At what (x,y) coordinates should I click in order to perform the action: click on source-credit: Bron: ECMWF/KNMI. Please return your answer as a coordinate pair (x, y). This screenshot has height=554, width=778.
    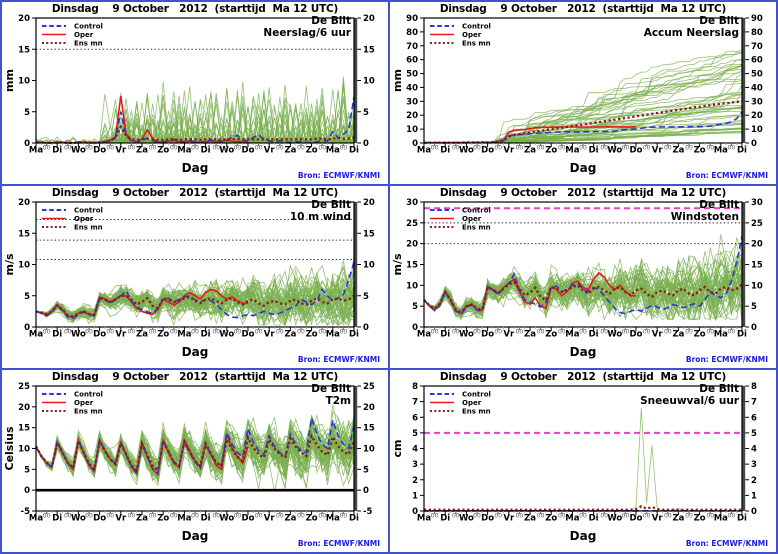
    Looking at the image, I should click on (727, 359).